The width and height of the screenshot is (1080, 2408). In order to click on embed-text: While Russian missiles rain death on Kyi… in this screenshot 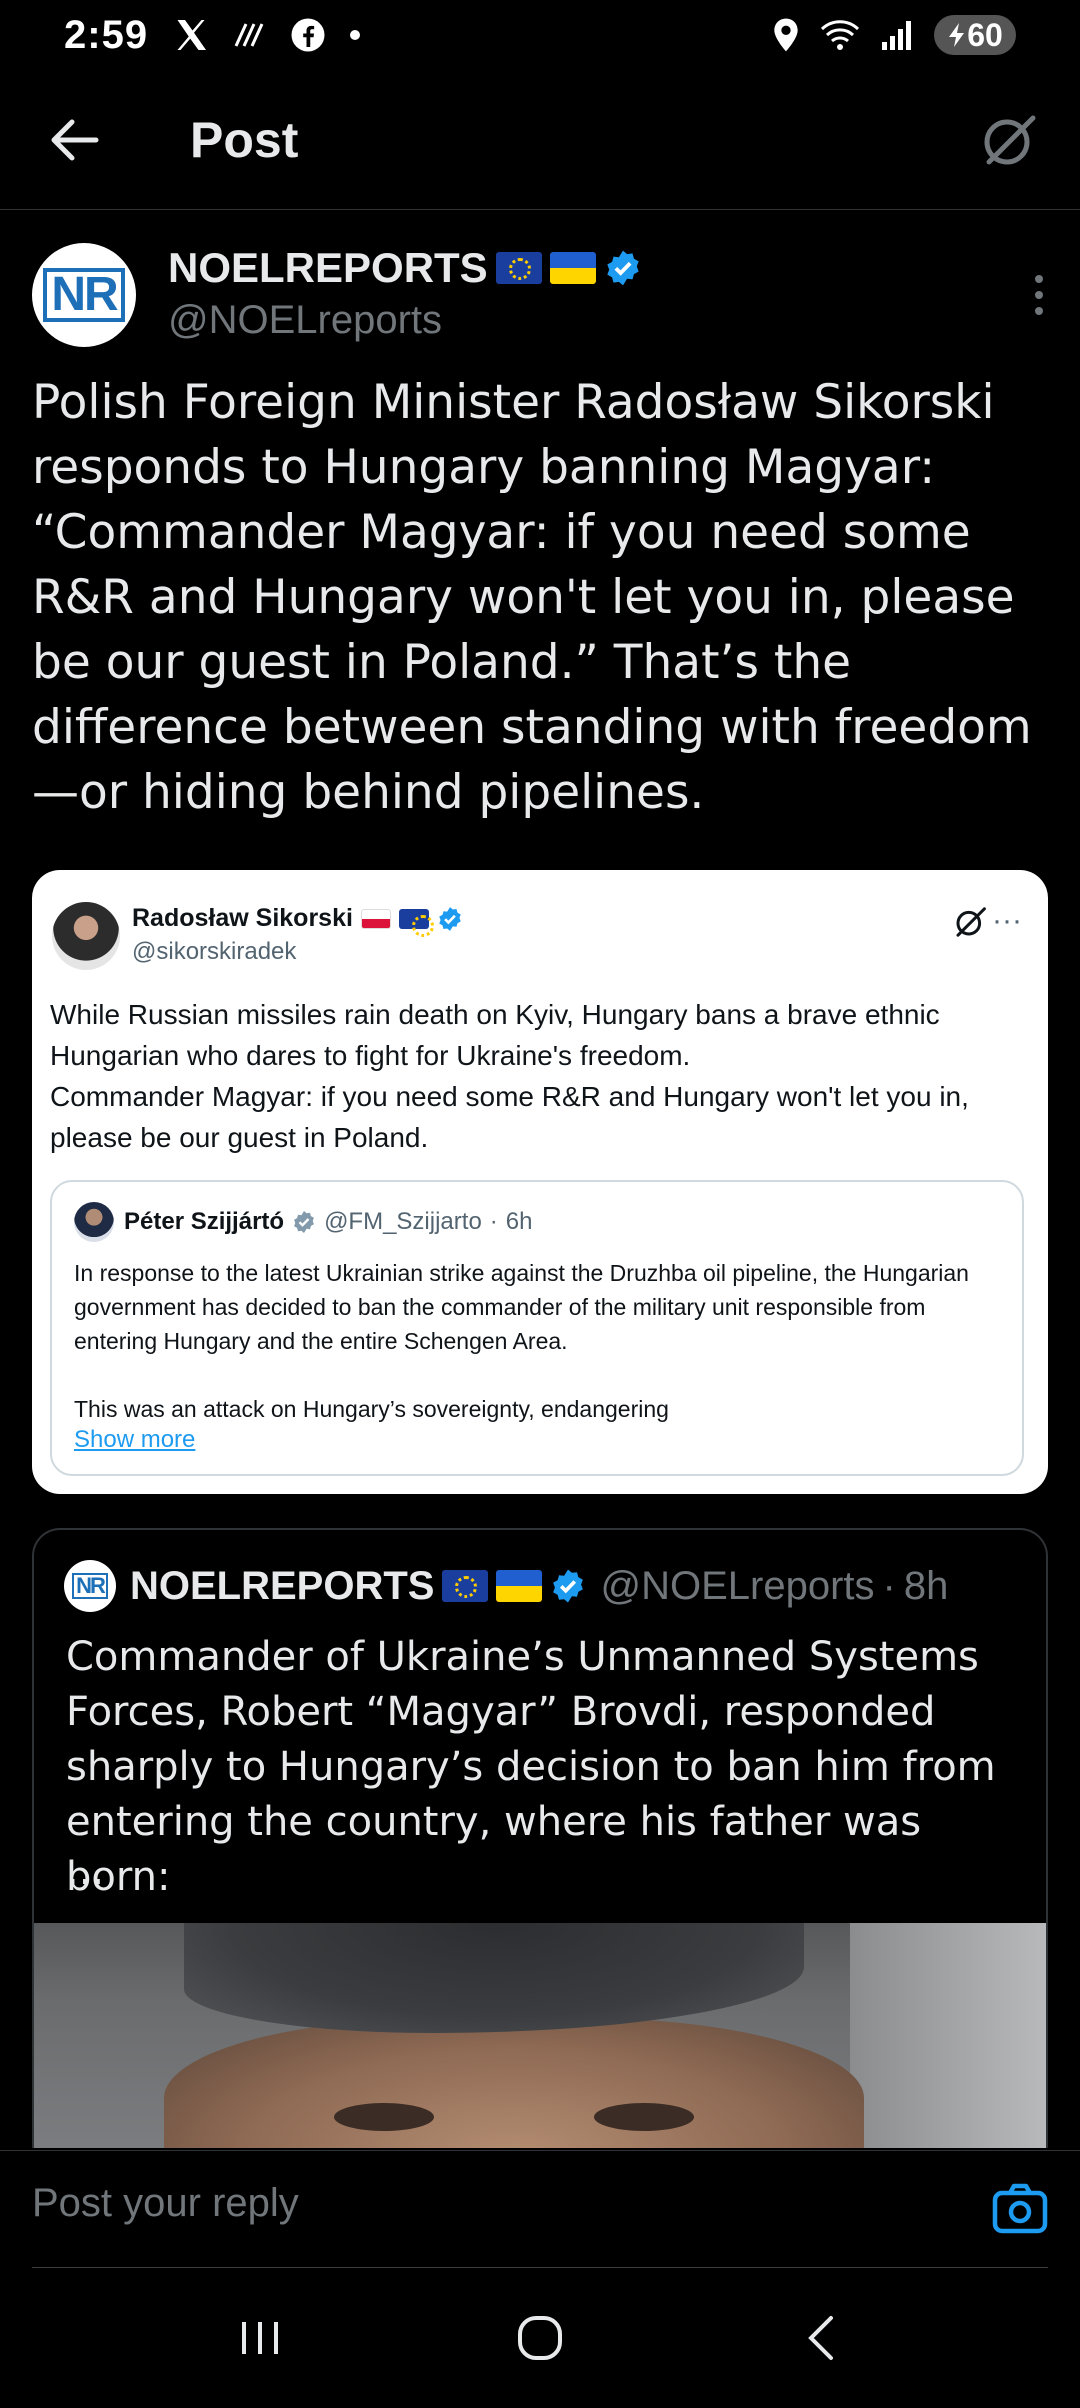, I will do `click(509, 1076)`.